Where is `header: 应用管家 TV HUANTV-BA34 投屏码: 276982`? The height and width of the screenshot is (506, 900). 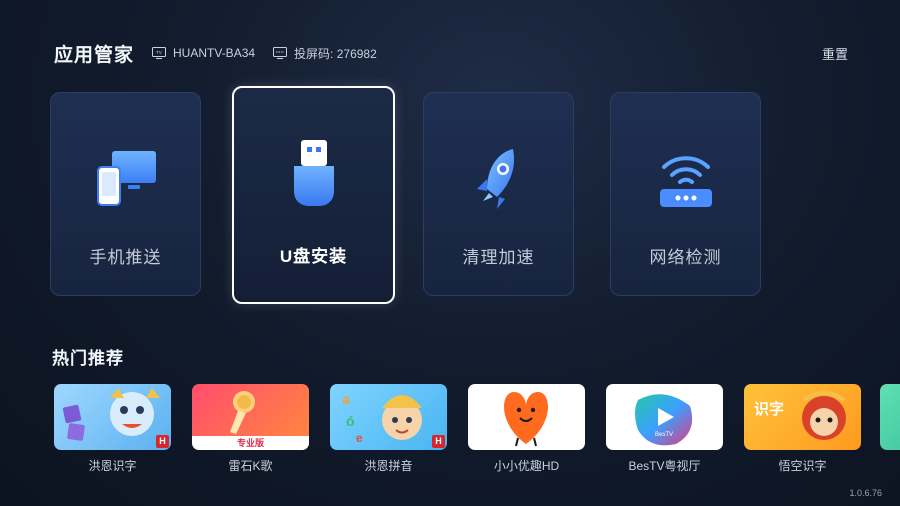
header: 应用管家 TV HUANTV-BA34 投屏码: 276982 is located at coordinates (215, 53).